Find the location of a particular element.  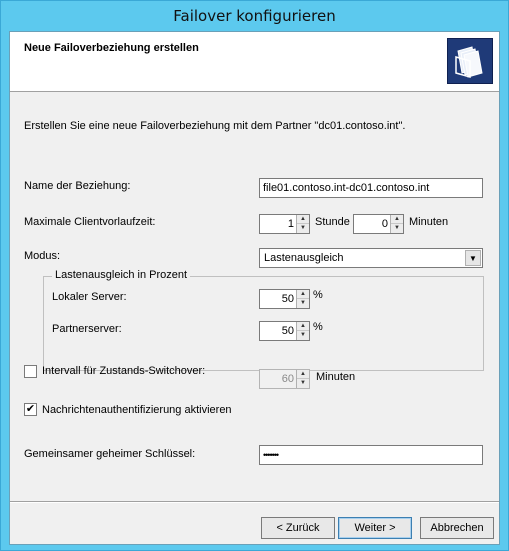

mclt-label: Maximale Clientvorlaufzeit: is located at coordinates (90, 222).